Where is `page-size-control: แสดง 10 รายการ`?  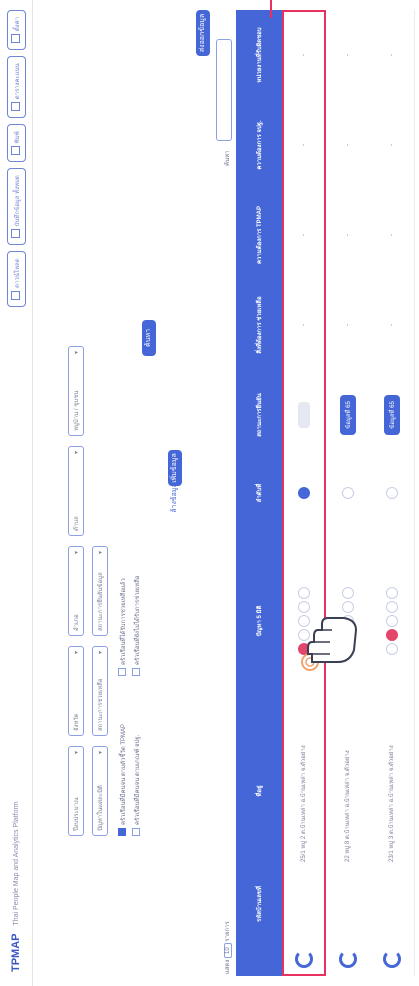 page-size-control: แสดง 10 รายการ is located at coordinates (228, 947).